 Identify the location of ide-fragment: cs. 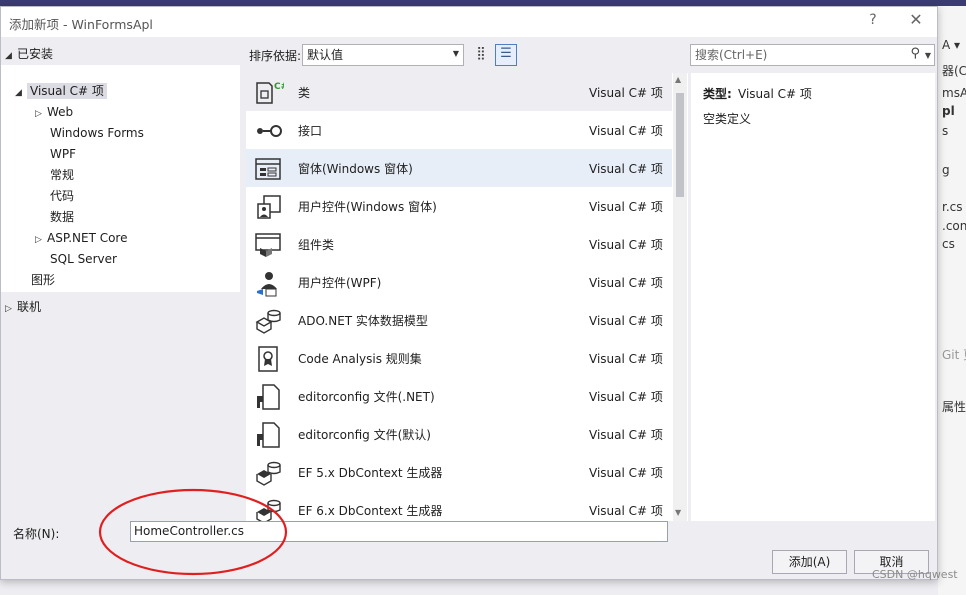
(948, 244).